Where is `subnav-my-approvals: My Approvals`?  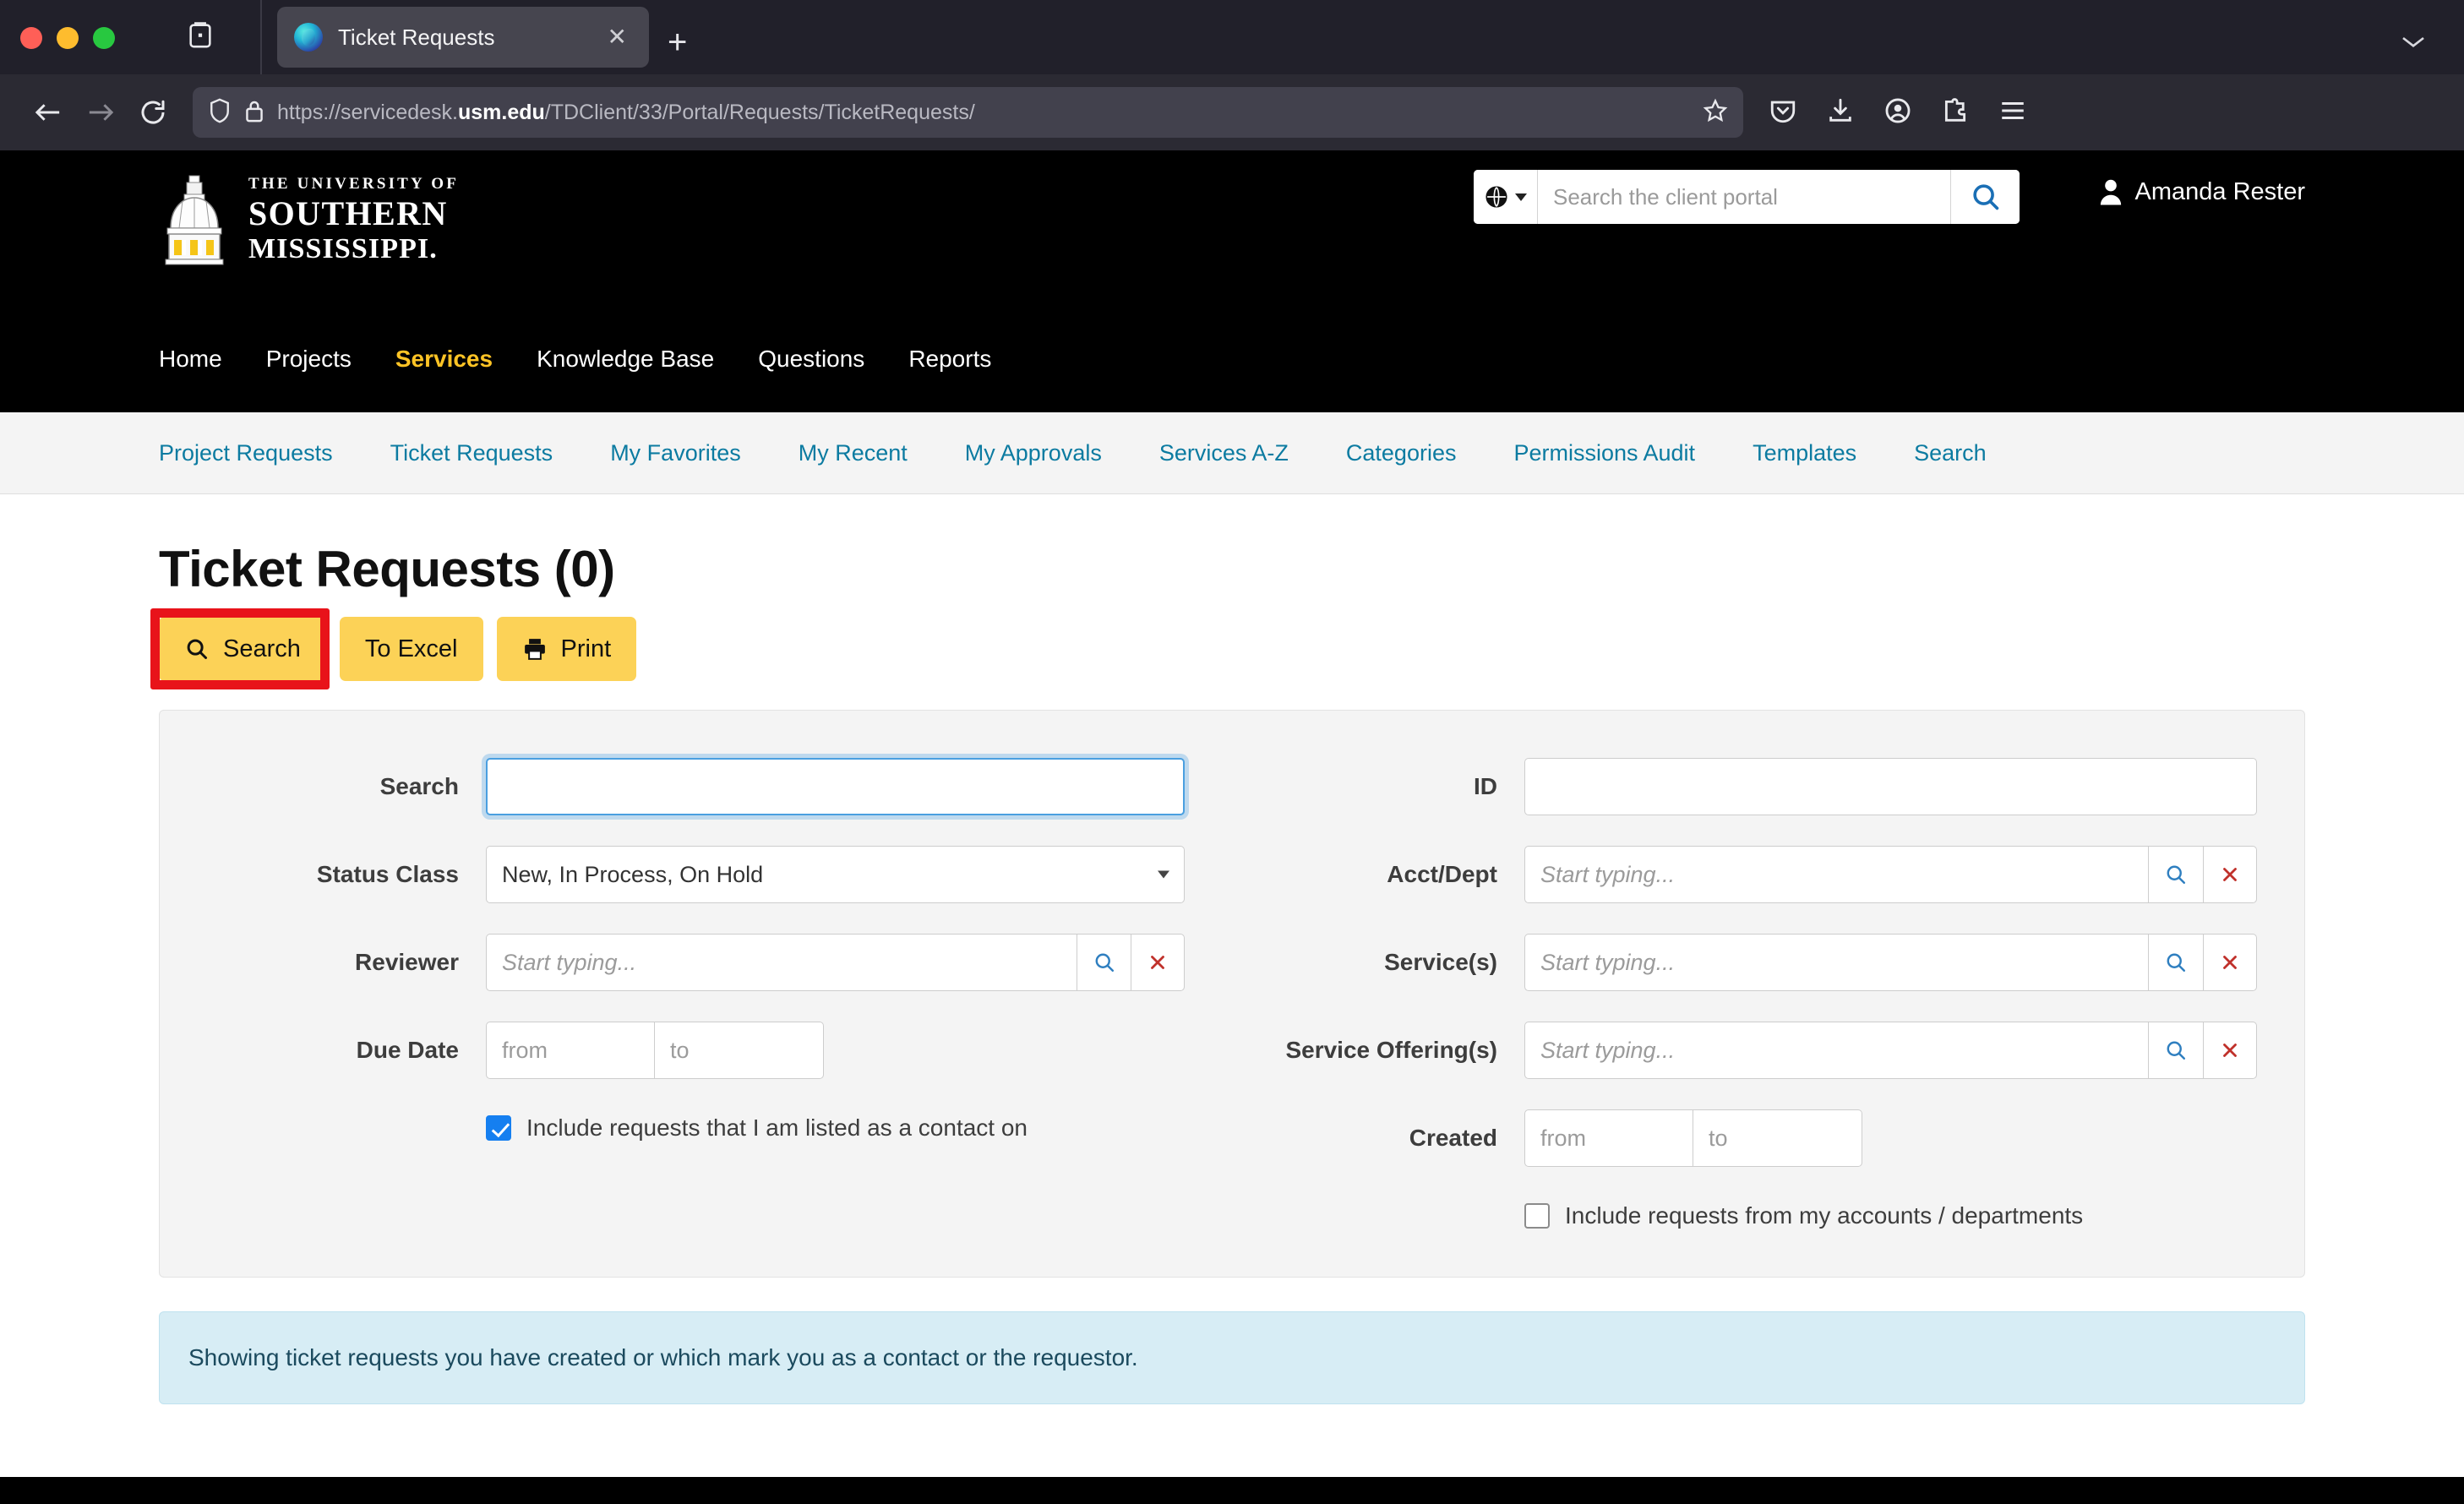 subnav-my-approvals: My Approvals is located at coordinates (1033, 453).